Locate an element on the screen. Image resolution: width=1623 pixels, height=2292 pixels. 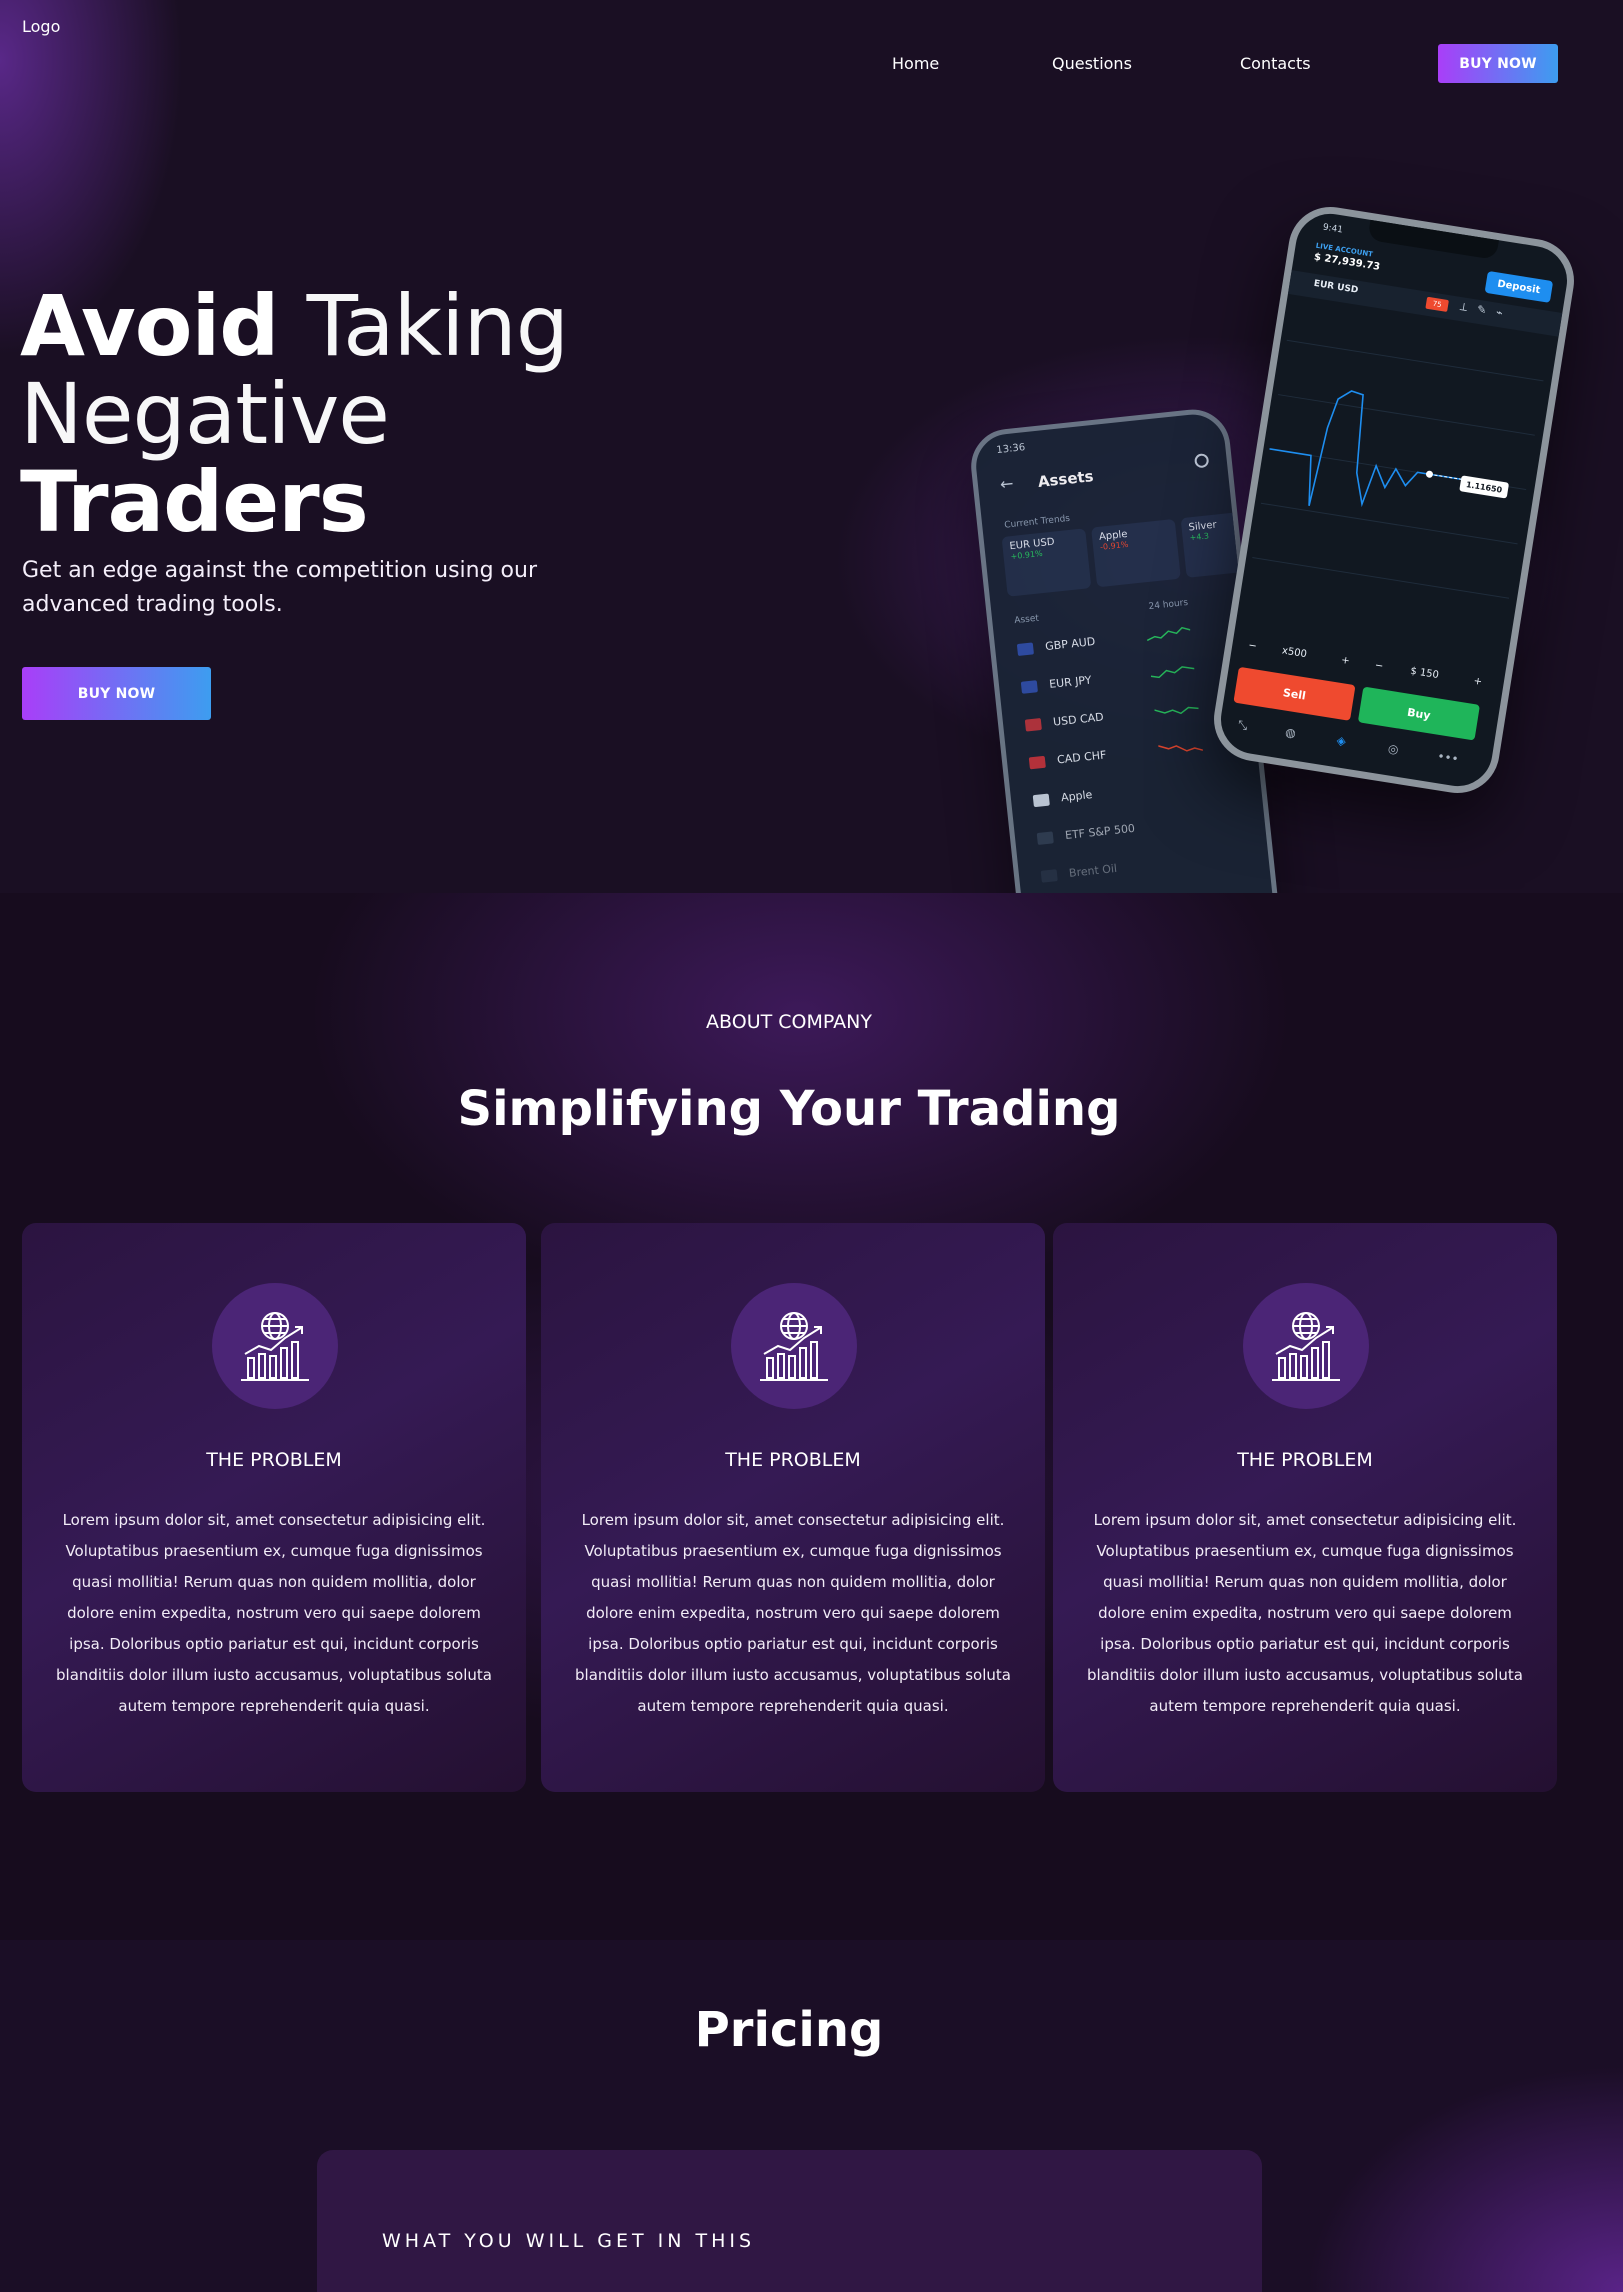
more-icon: ••• is located at coordinates (1448, 758).